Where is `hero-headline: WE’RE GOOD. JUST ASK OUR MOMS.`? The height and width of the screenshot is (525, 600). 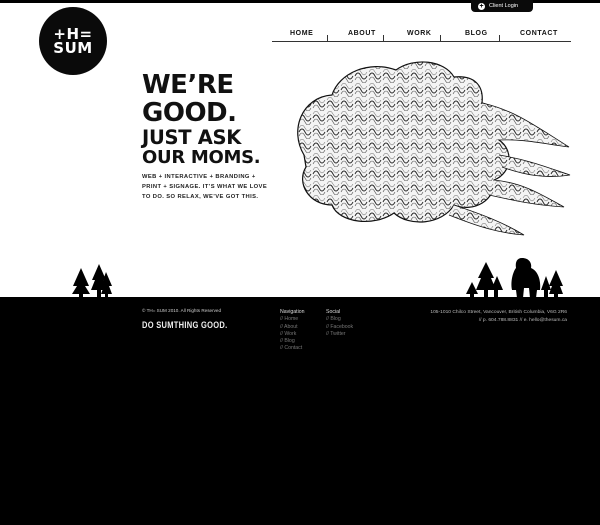 hero-headline: WE’RE GOOD. JUST ASK OUR MOMS. is located at coordinates (212, 120).